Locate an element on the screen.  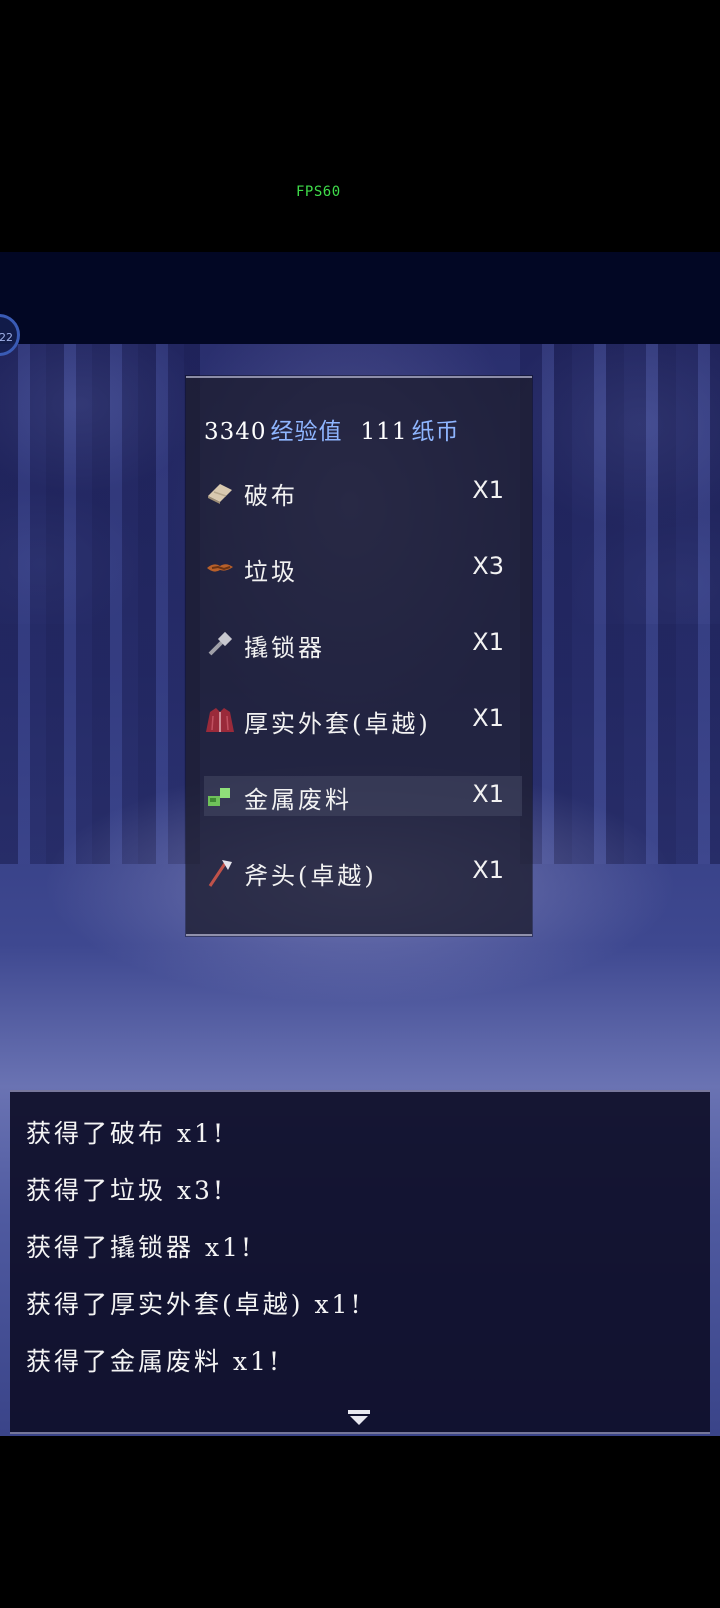
rewards-header: 3340 经验值 111 纸币 is located at coordinates (331, 429).